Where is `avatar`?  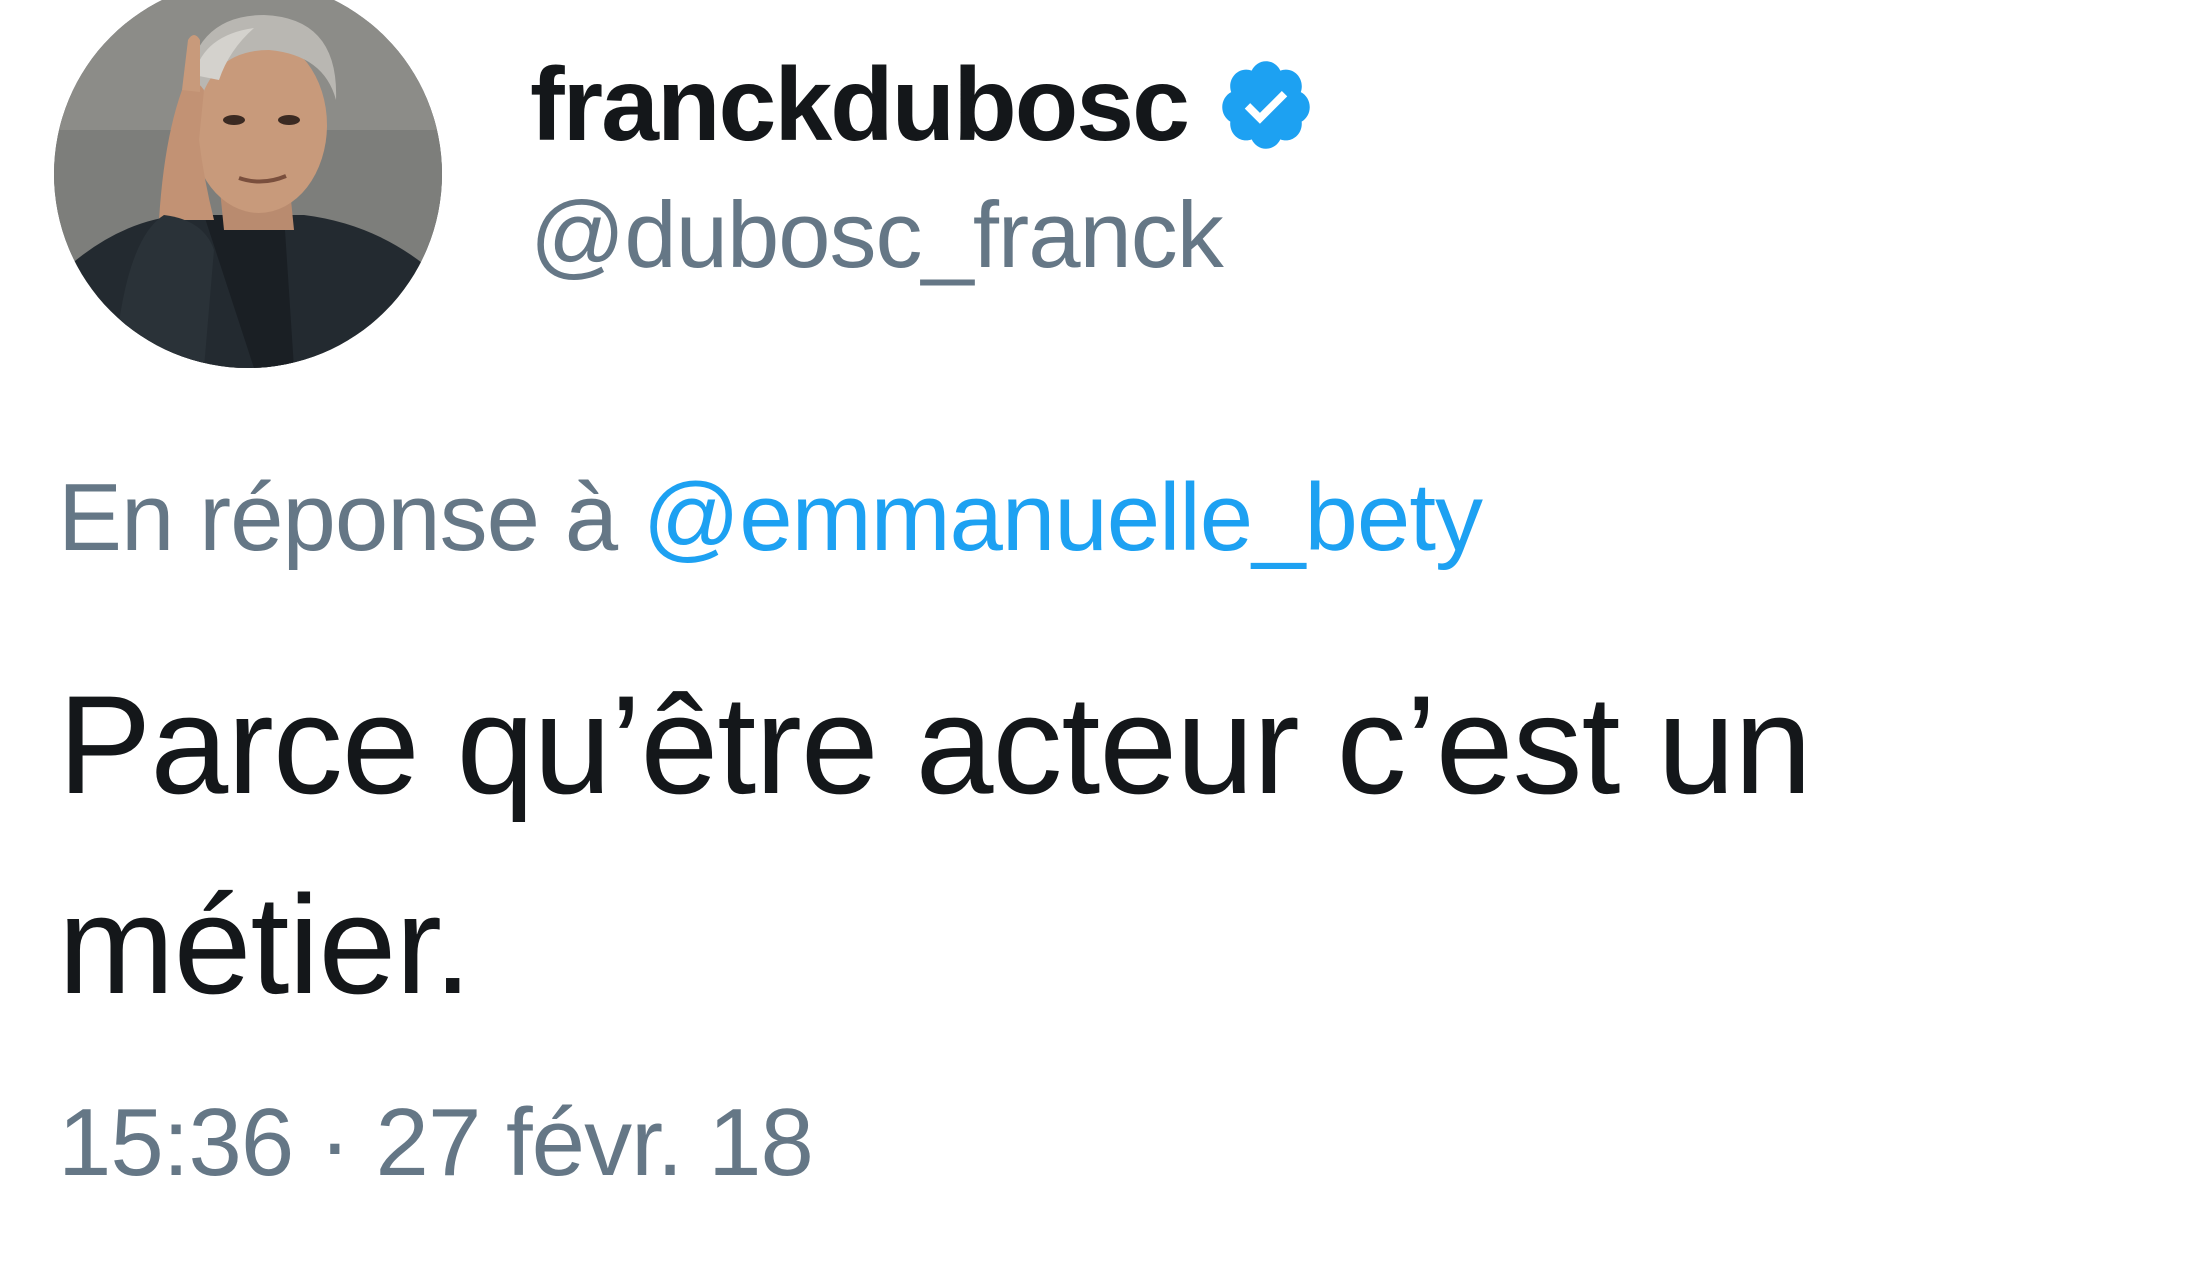 avatar is located at coordinates (248, 184).